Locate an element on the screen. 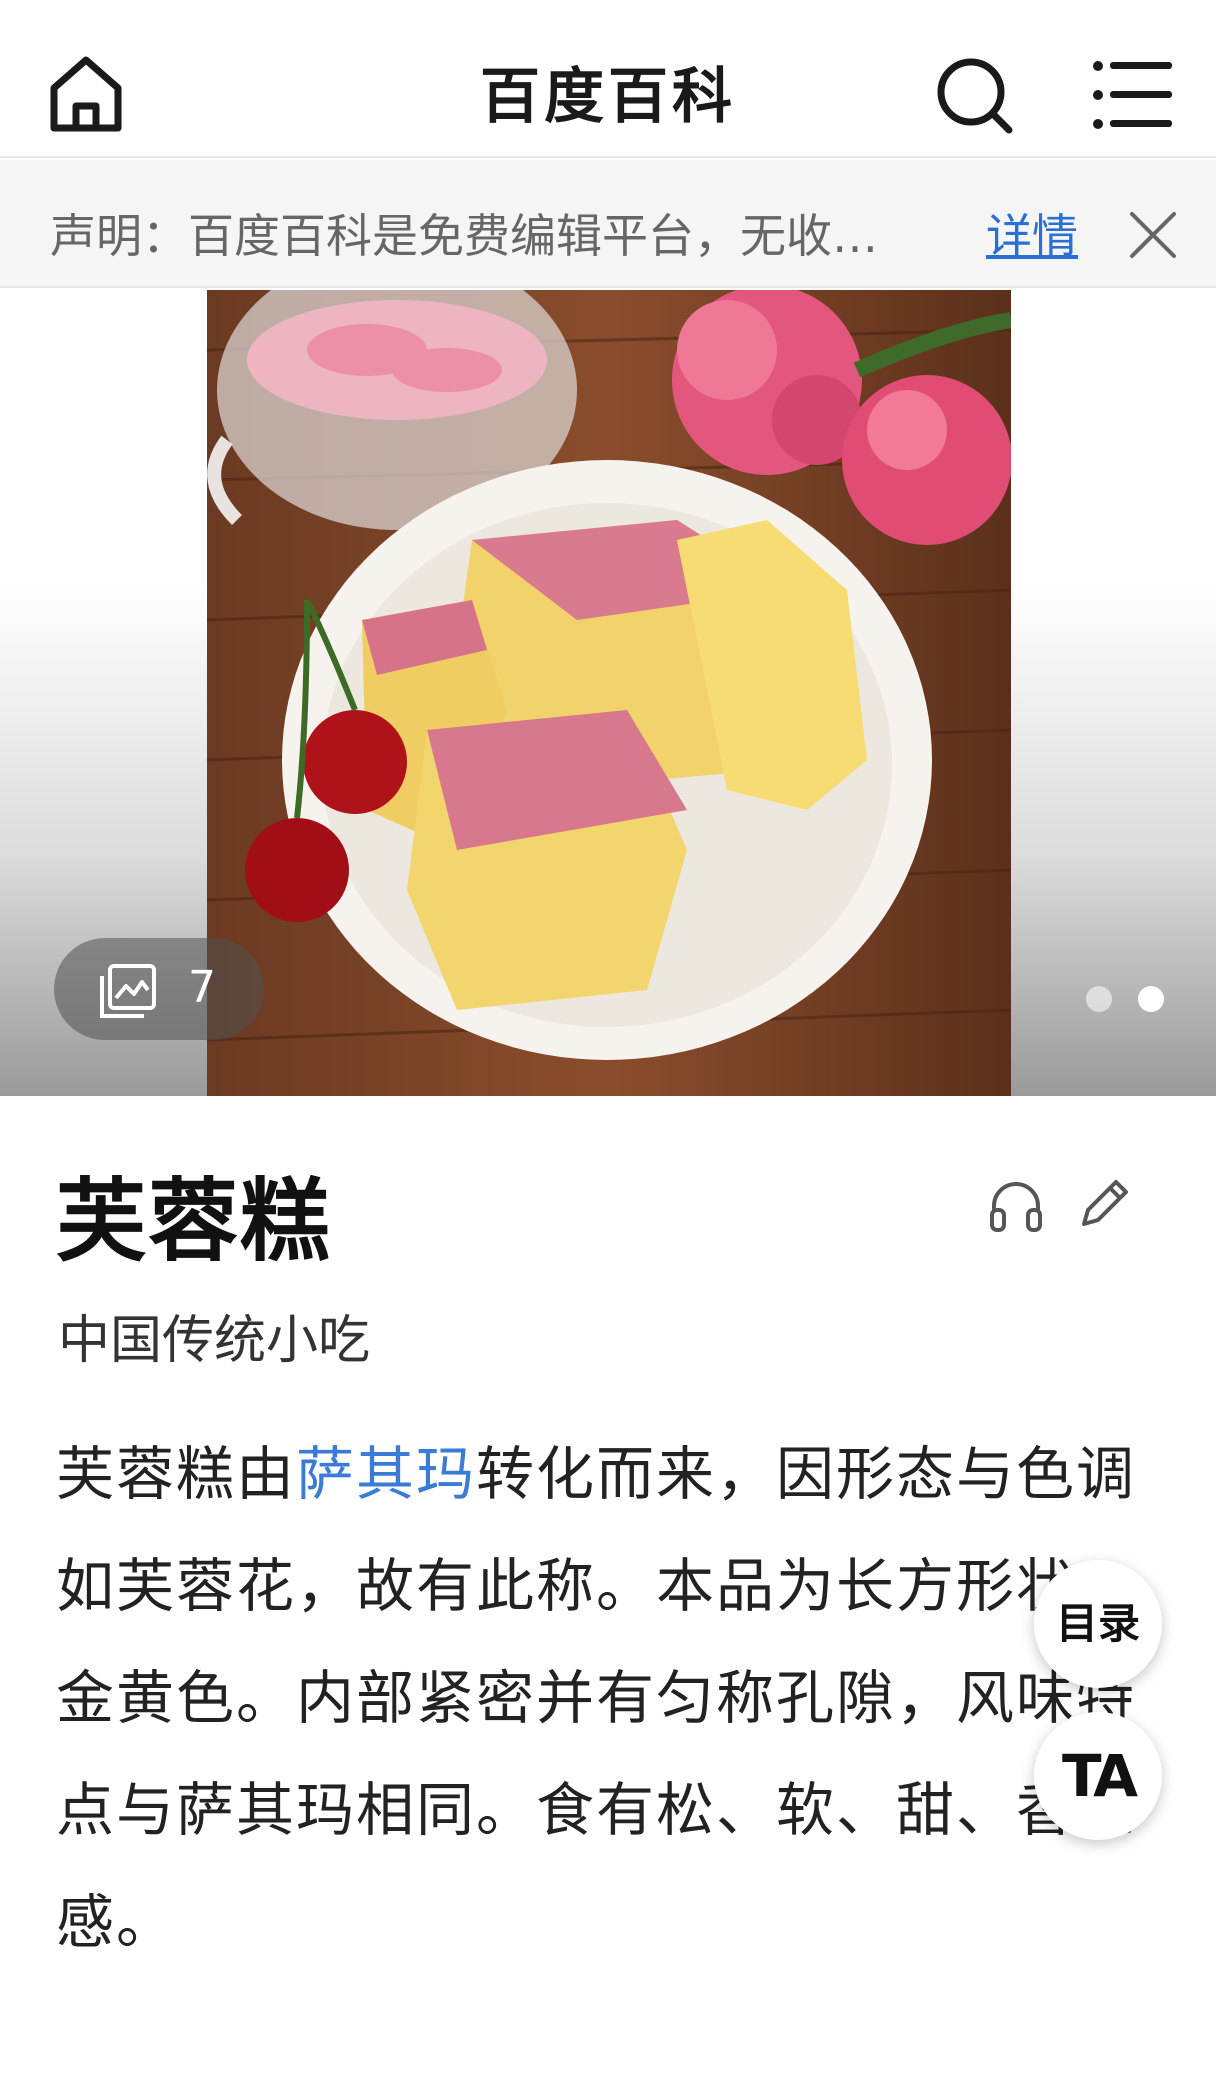 This screenshot has width=1216, height=2083. pager-dot is located at coordinates (1099, 999).